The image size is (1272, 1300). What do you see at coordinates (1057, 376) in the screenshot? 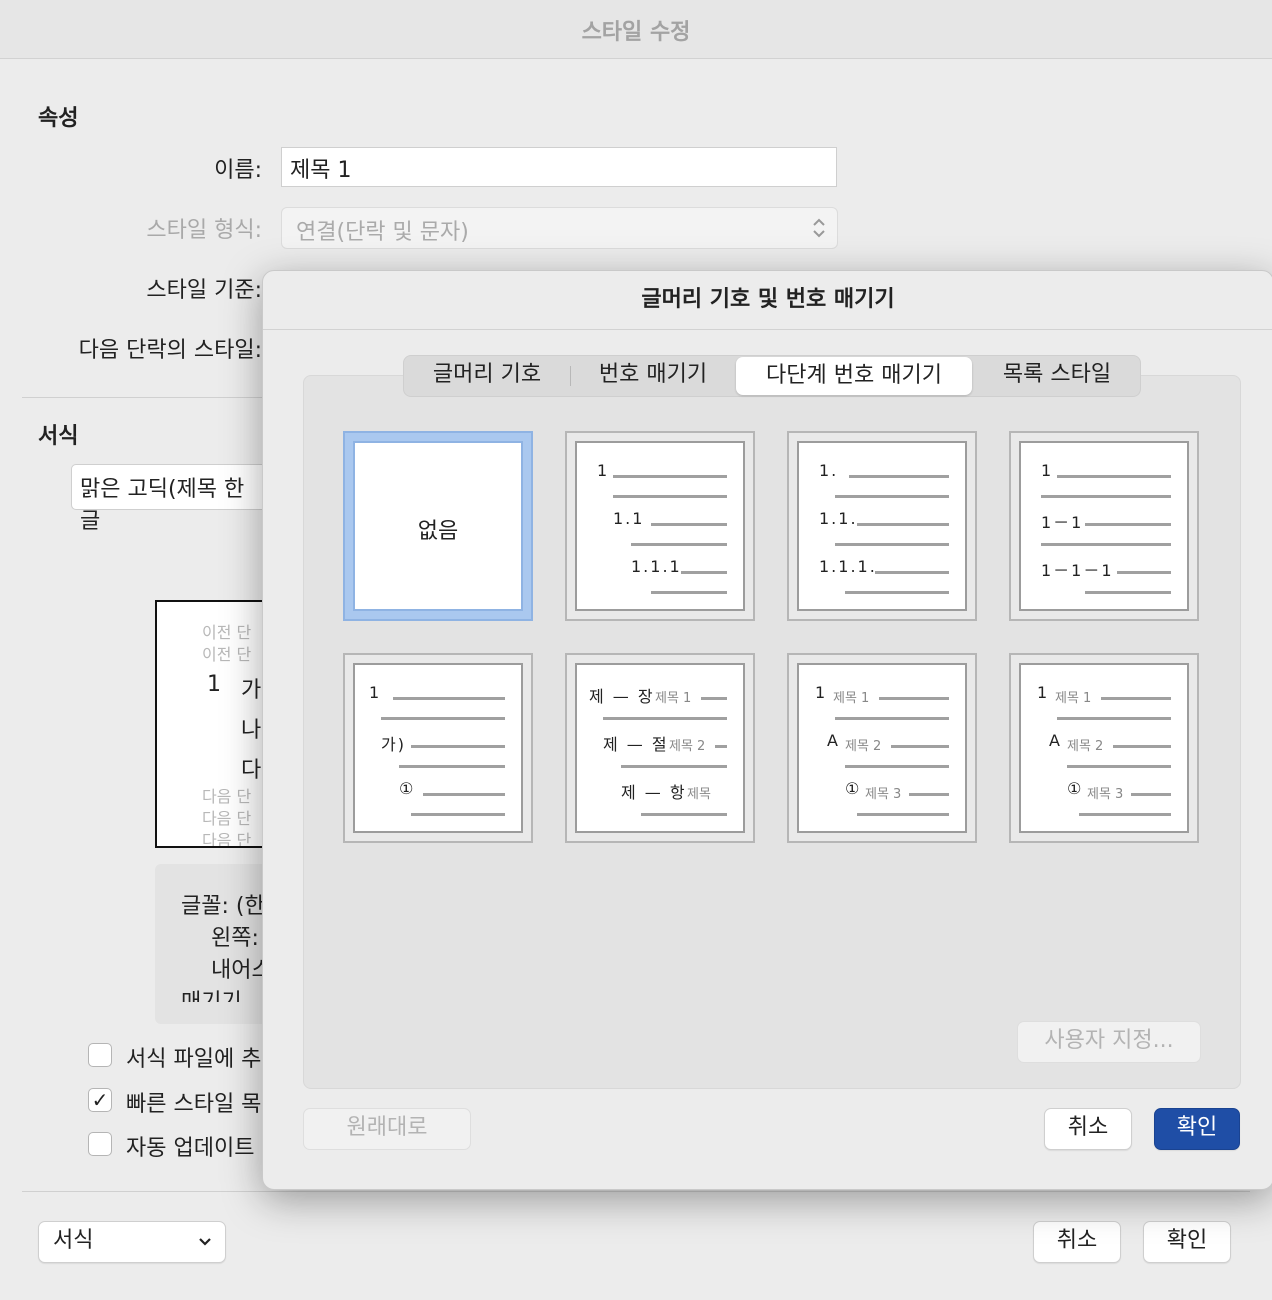
I see `tab-list-styles: 목록 스타일` at bounding box center [1057, 376].